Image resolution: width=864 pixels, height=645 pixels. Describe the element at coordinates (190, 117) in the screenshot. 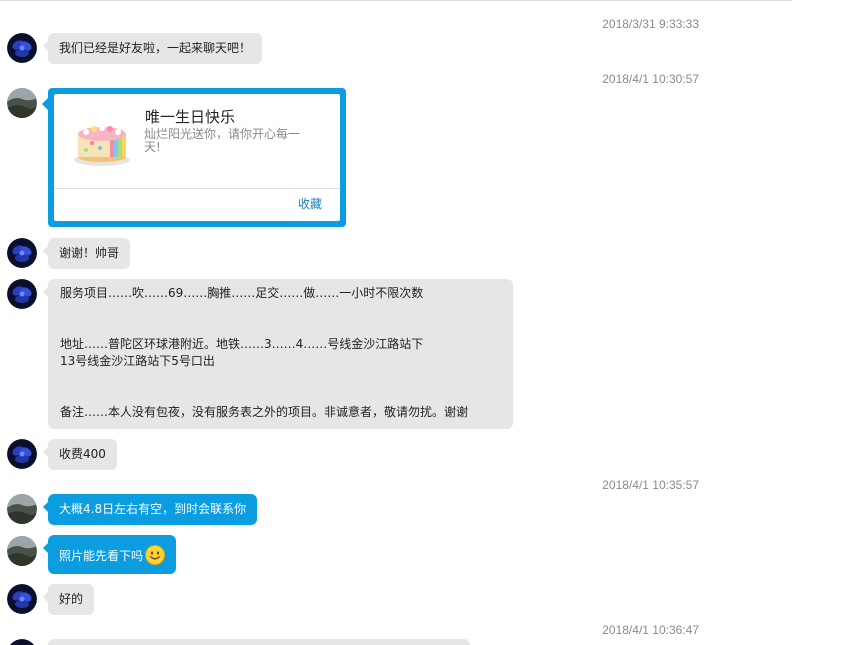

I see `card-title: 唯一生日快乐` at that location.